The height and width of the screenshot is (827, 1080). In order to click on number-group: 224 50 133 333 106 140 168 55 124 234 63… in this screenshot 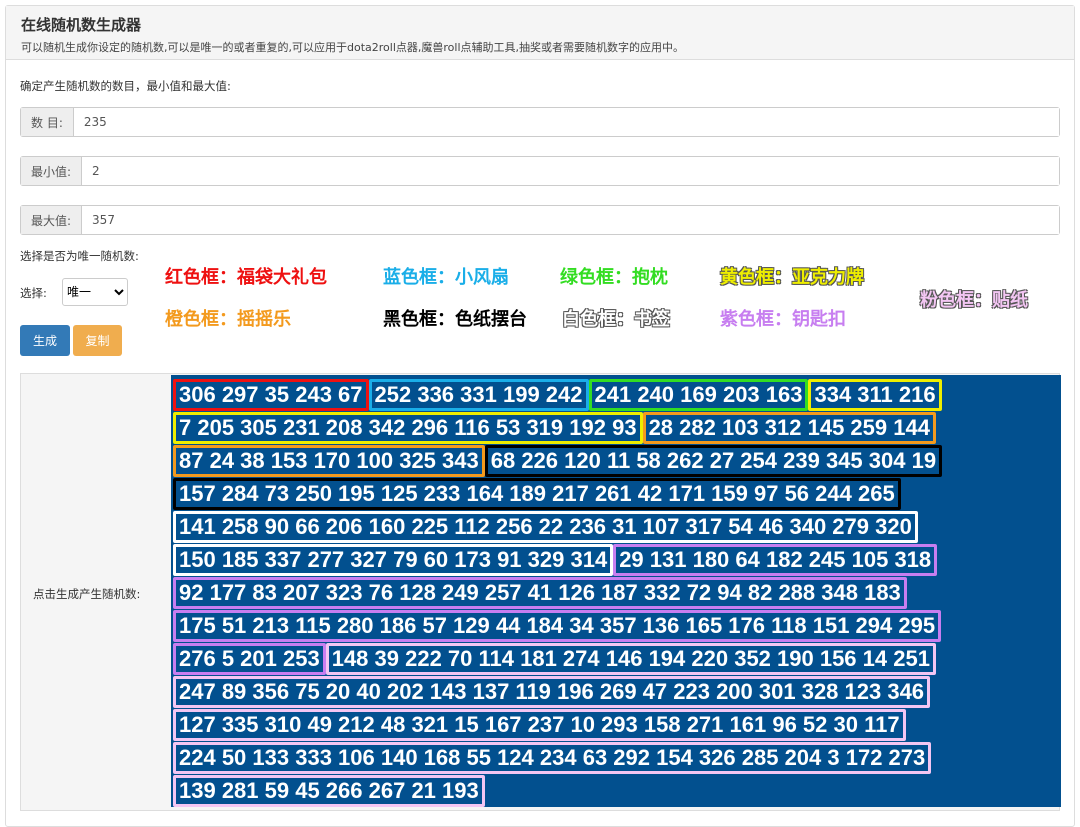, I will do `click(552, 757)`.